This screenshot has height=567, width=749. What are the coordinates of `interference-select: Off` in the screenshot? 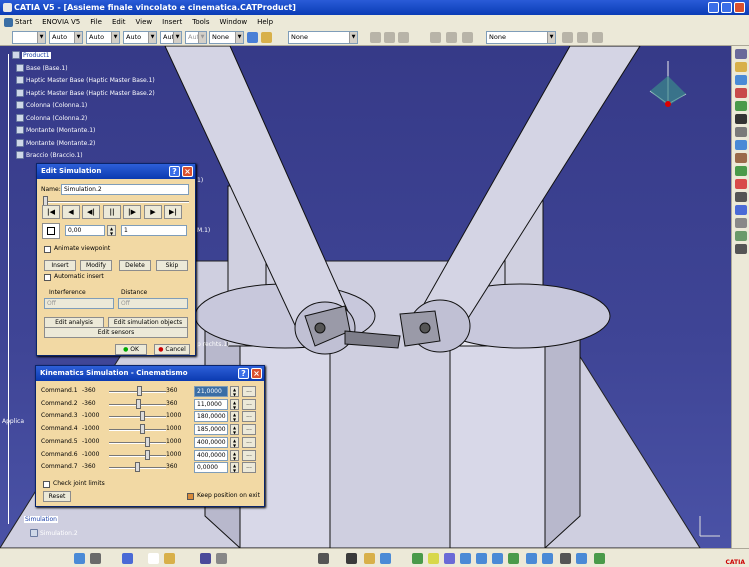 It's located at (79, 303).